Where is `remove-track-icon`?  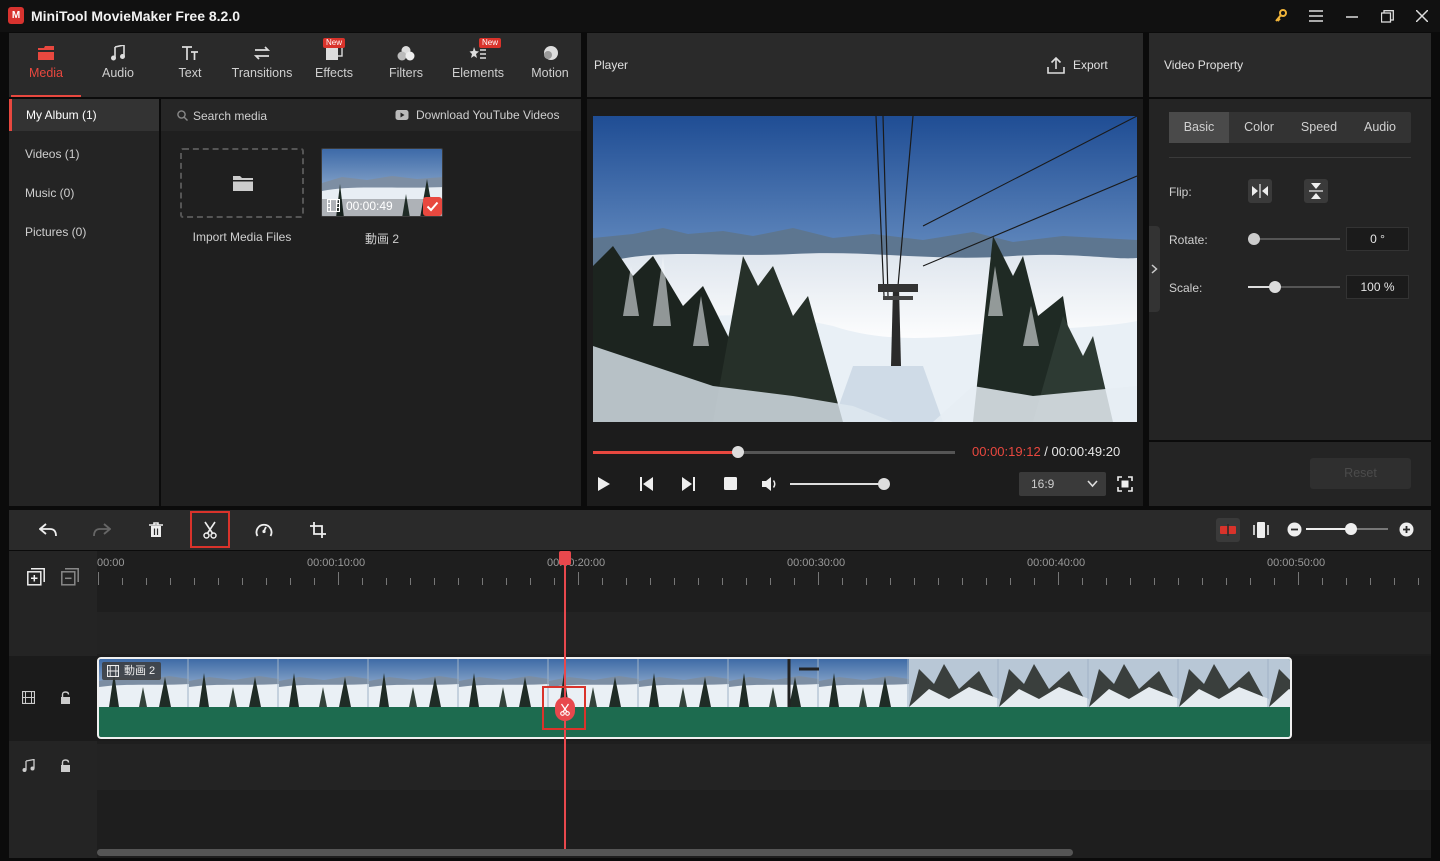
remove-track-icon is located at coordinates (70, 577).